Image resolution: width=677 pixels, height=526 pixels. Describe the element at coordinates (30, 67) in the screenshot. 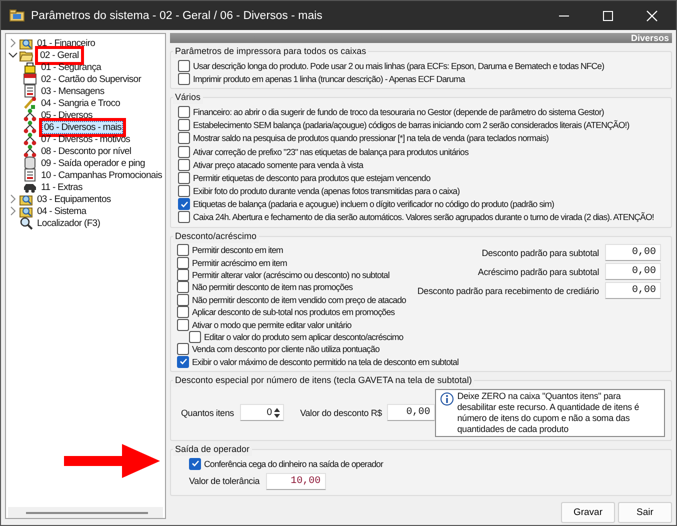

I see `lock-icon` at that location.